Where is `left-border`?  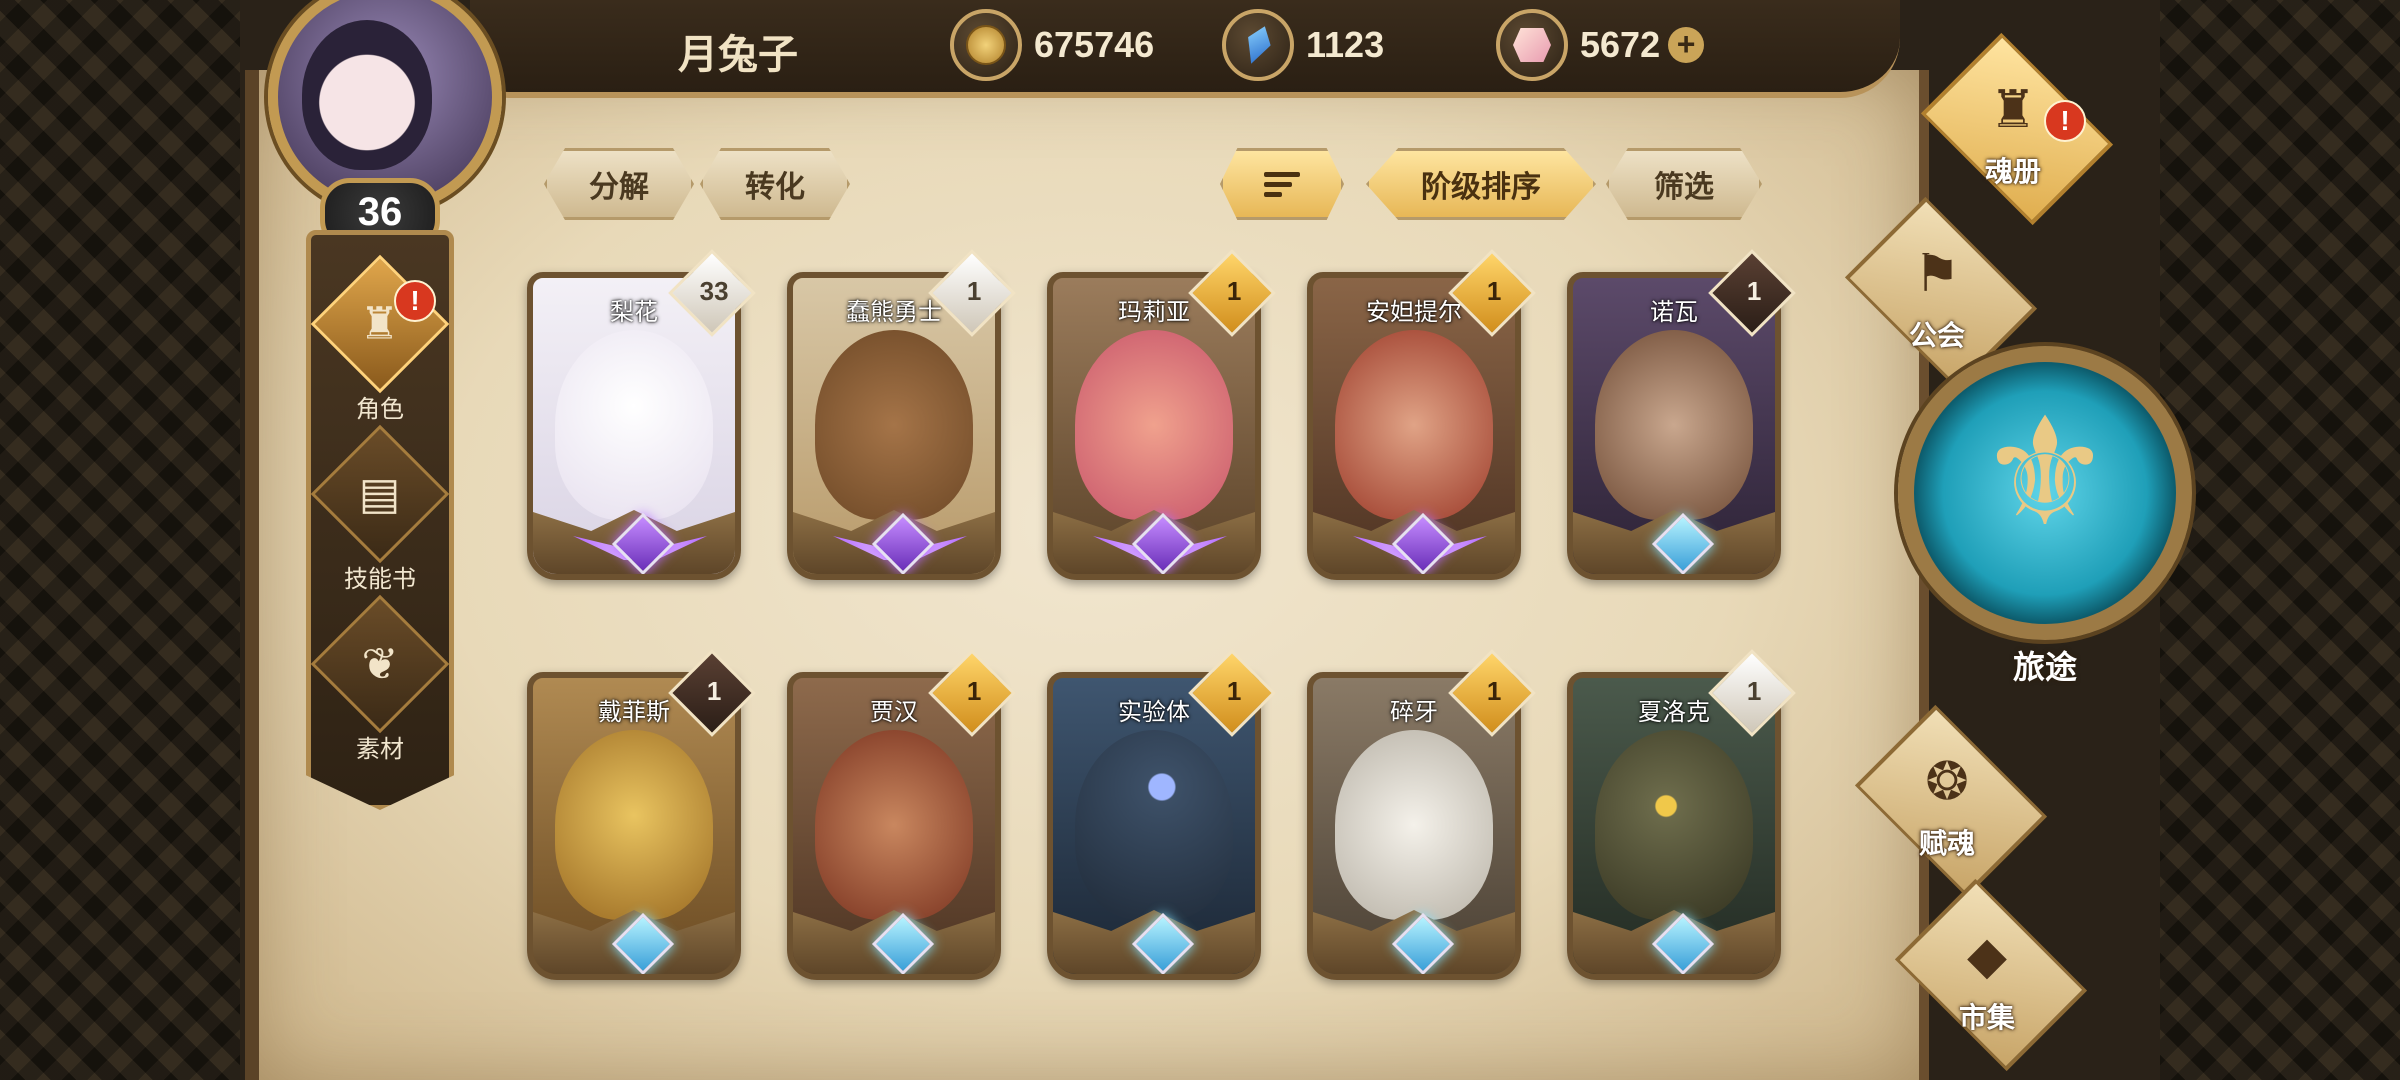
left-border is located at coordinates (120, 540).